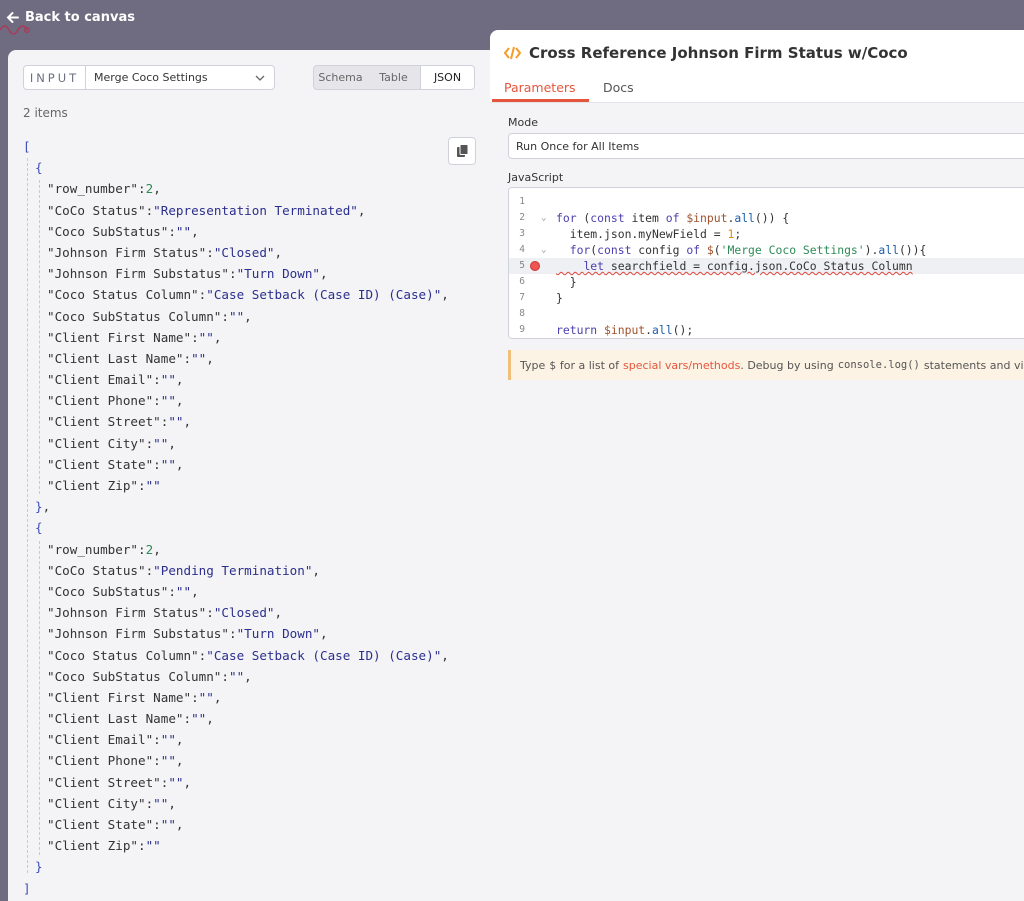  What do you see at coordinates (787, 365) in the screenshot?
I see `hint-text-3: . Debug by using` at bounding box center [787, 365].